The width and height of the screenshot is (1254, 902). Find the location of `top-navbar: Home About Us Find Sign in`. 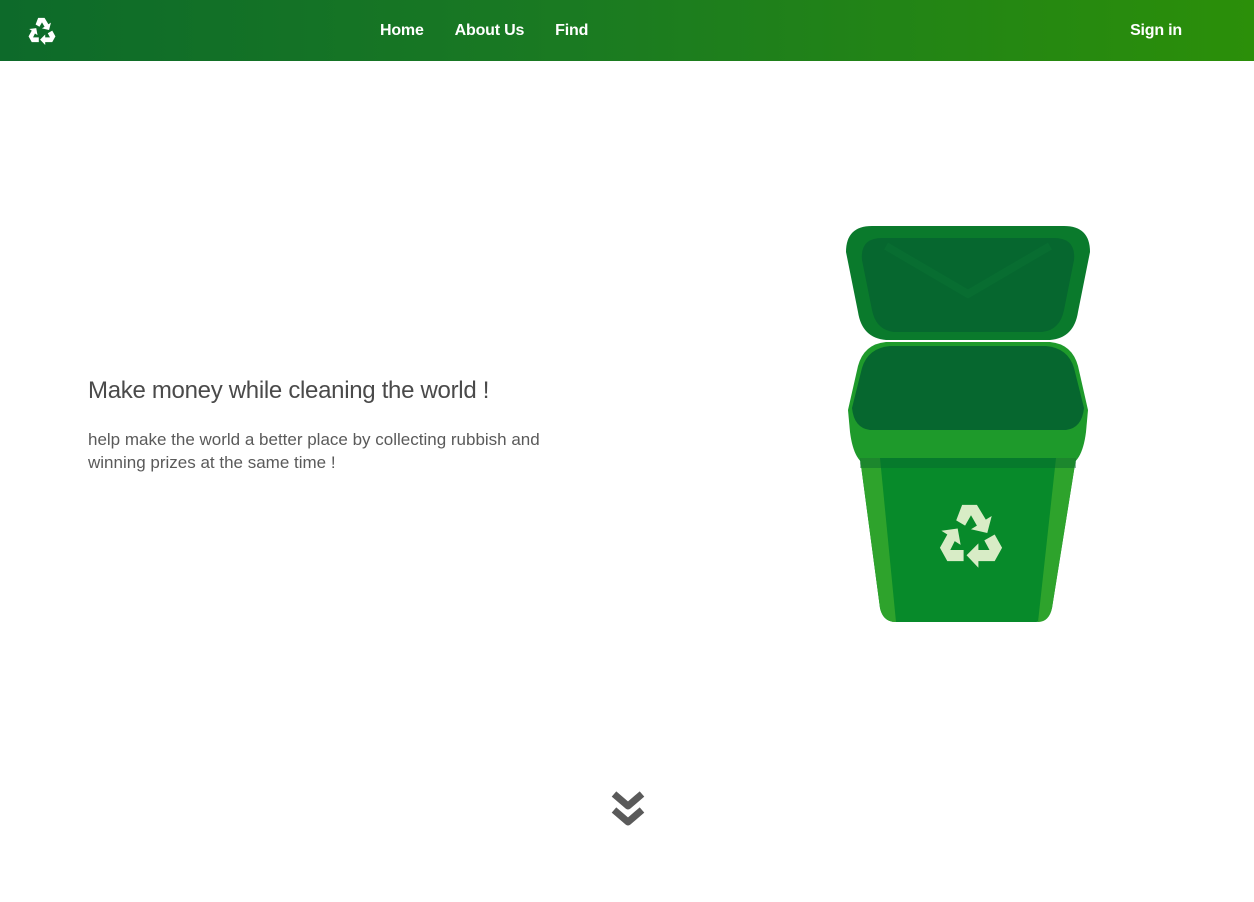

top-navbar: Home About Us Find Sign in is located at coordinates (627, 30).